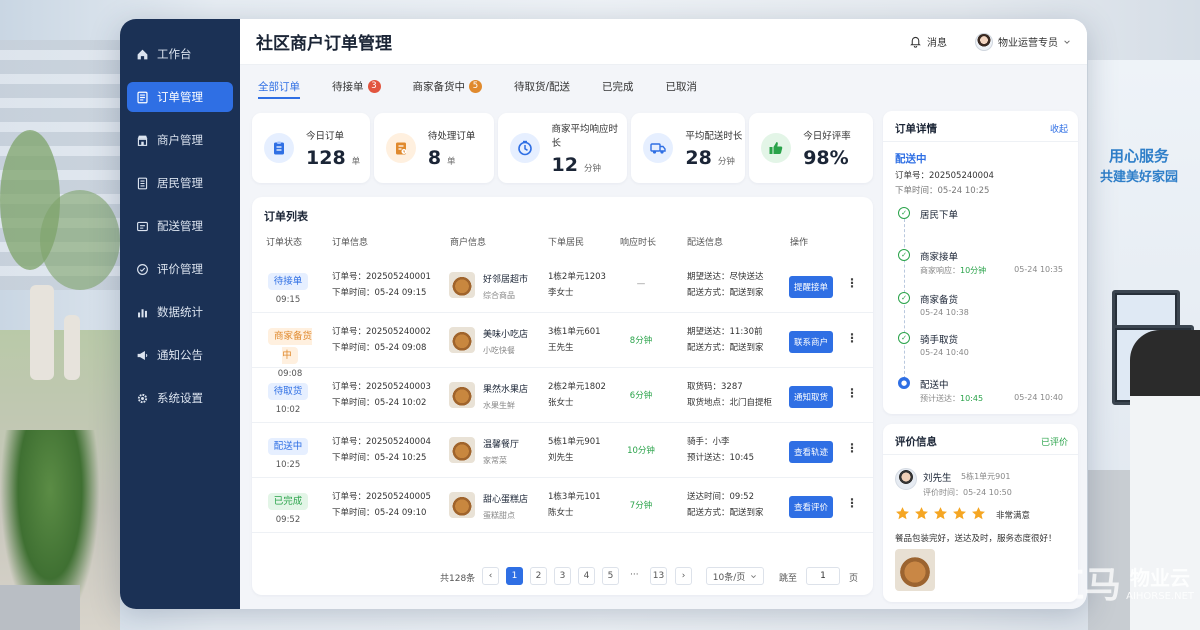 The image size is (1200, 630). What do you see at coordinates (542, 86) in the screenshot?
I see `tab-pickup-delivery: 待取货/配送` at bounding box center [542, 86].